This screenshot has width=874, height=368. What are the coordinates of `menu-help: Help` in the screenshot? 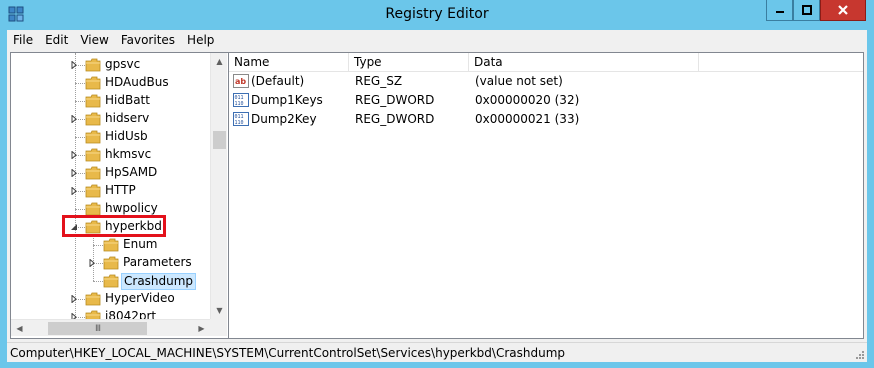 It's located at (200, 40).